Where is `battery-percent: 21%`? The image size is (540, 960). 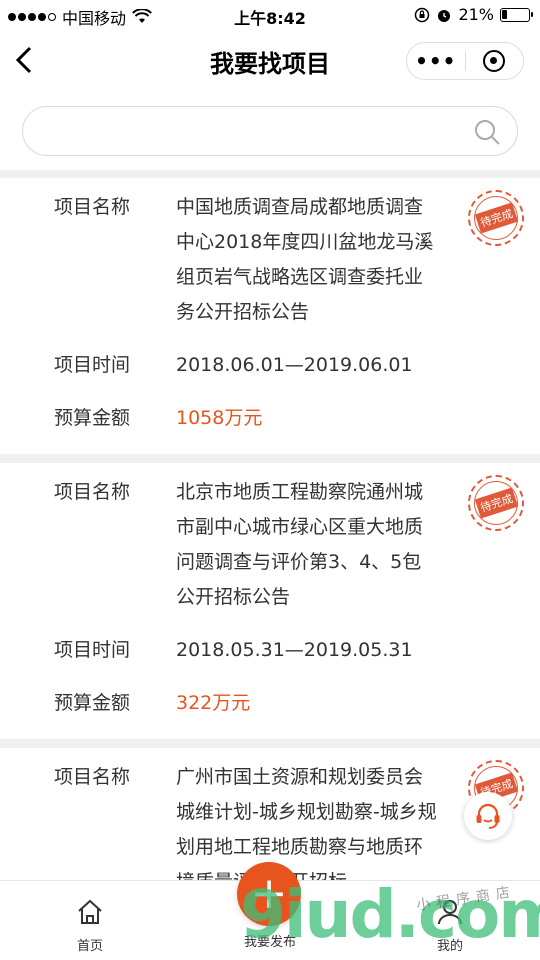 battery-percent: 21% is located at coordinates (476, 14).